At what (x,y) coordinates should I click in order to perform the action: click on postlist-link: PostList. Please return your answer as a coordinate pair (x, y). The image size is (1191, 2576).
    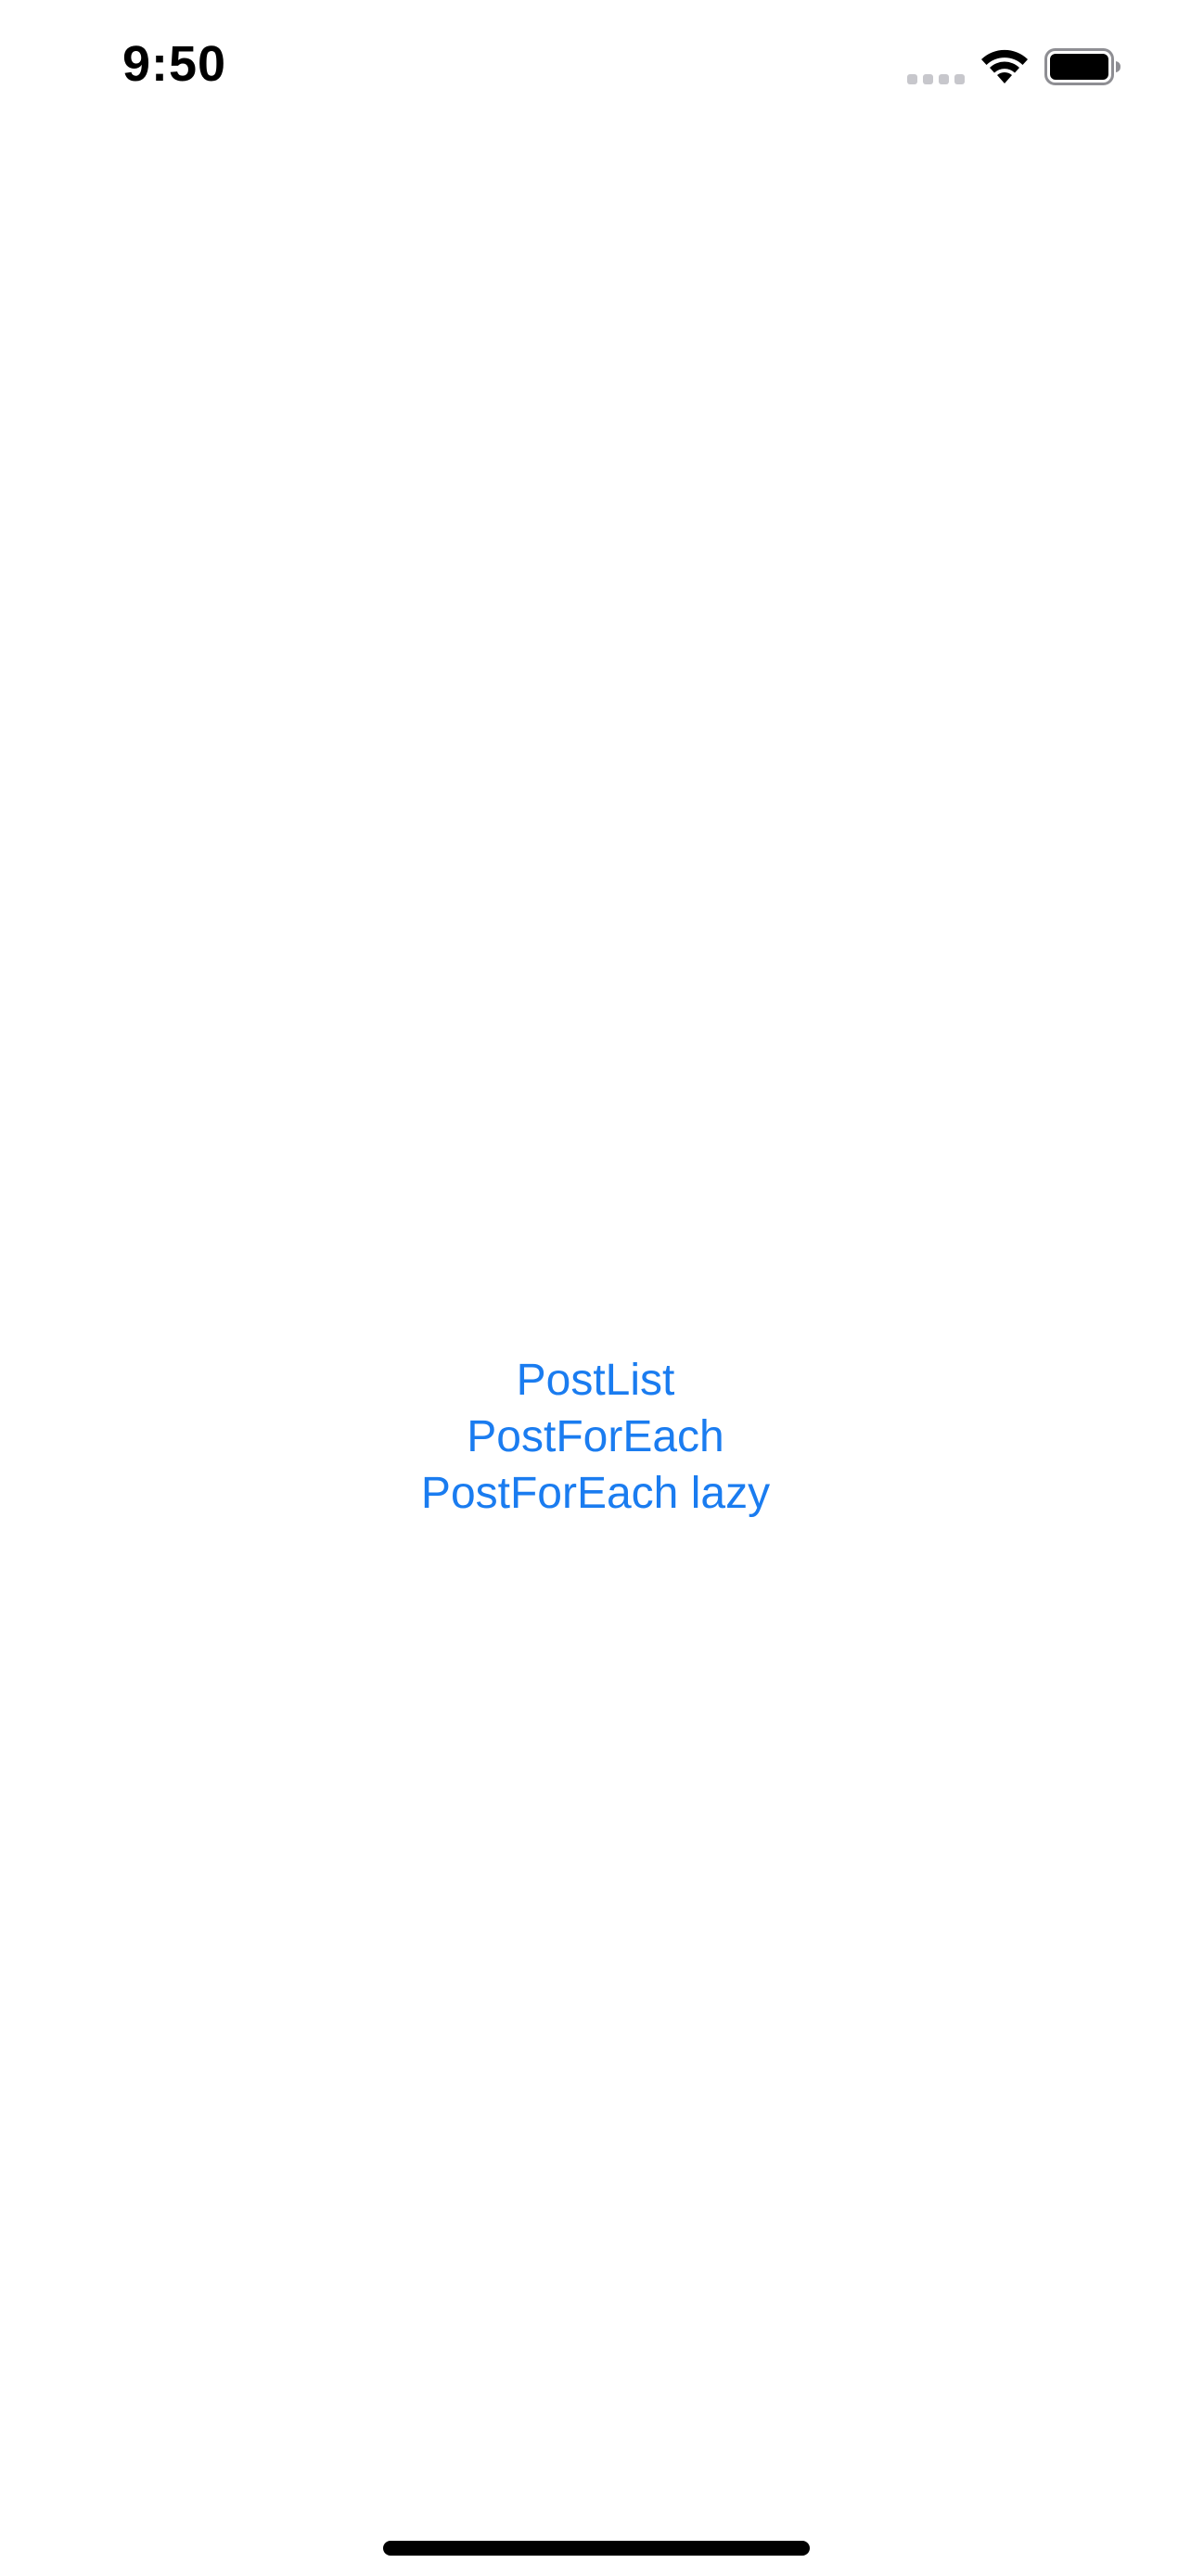
    Looking at the image, I should click on (596, 1380).